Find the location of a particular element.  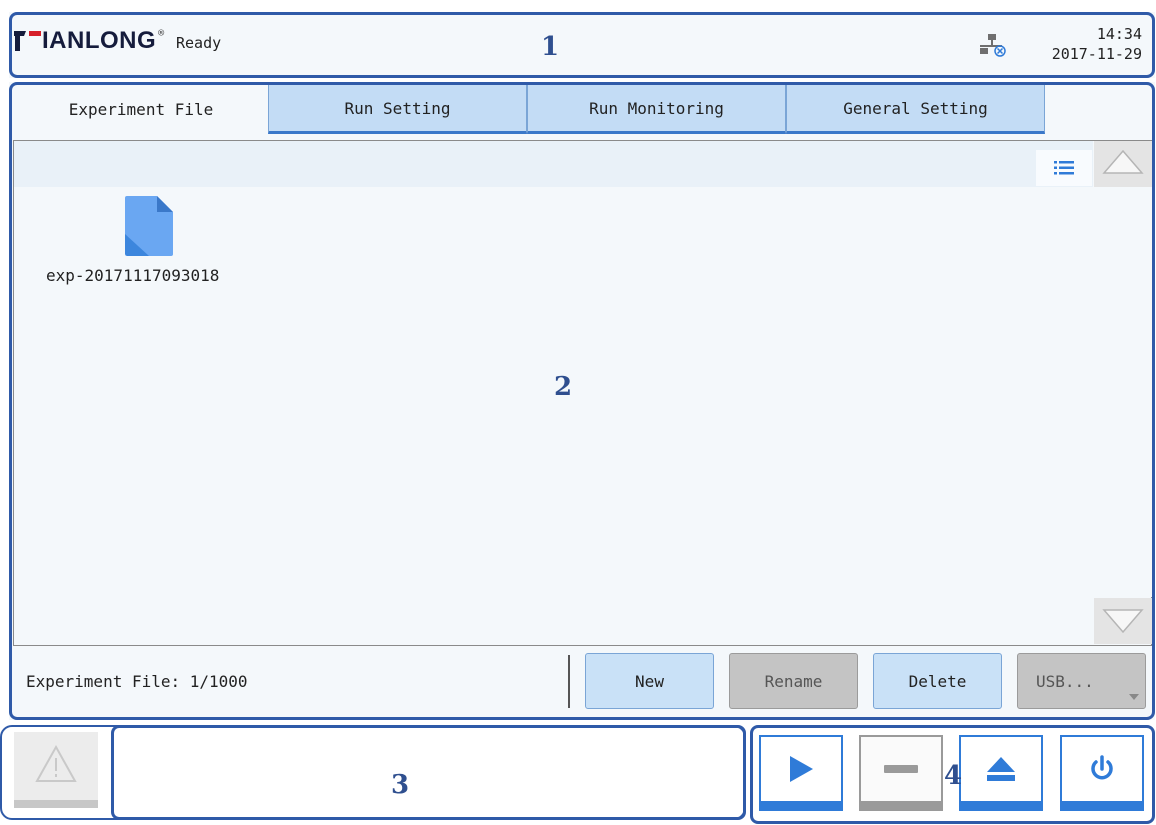

annotation-3: 3 is located at coordinates (400, 785).